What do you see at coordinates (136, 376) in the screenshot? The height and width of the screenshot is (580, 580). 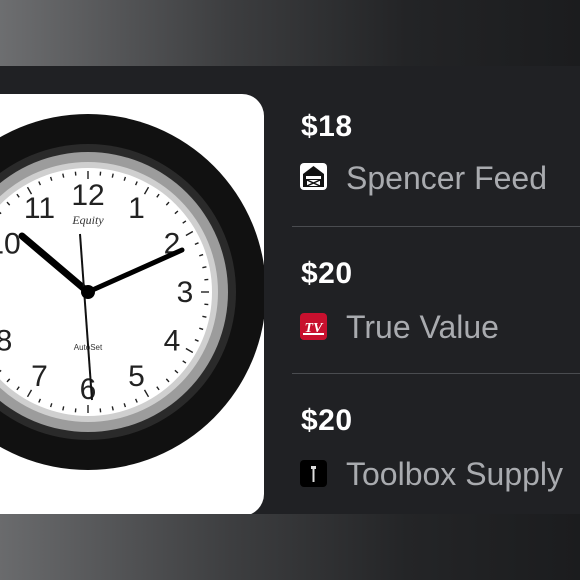 I see `dial-number: 5` at bounding box center [136, 376].